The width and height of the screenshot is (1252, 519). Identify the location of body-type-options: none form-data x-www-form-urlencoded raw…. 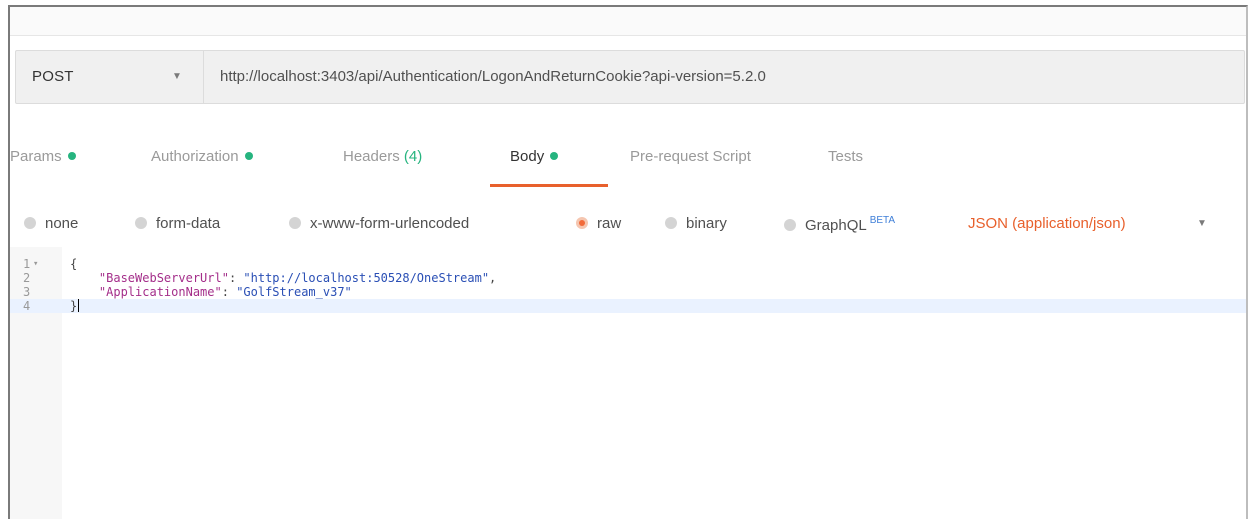
(626, 223).